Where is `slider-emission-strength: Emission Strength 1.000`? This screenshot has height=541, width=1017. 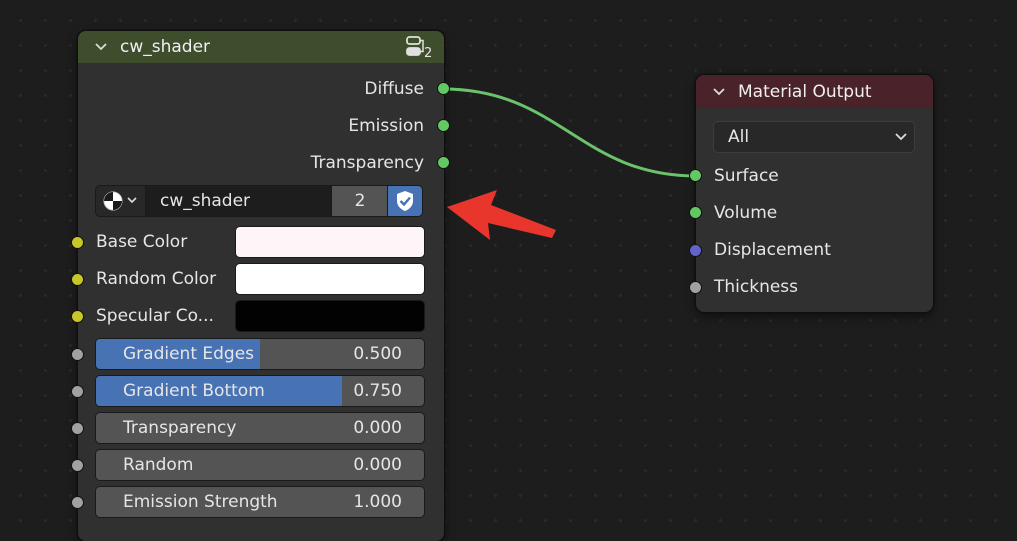
slider-emission-strength: Emission Strength 1.000 is located at coordinates (260, 502).